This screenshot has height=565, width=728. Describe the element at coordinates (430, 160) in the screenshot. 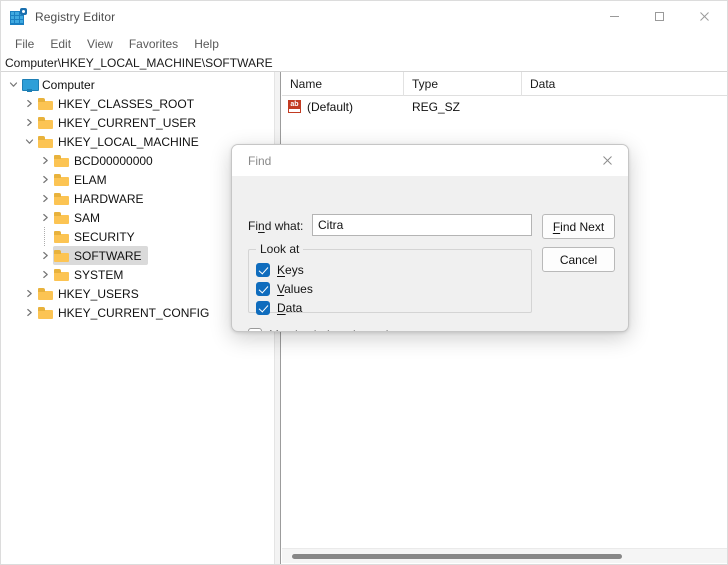

I see `find-dialog-title-bar: Find` at that location.